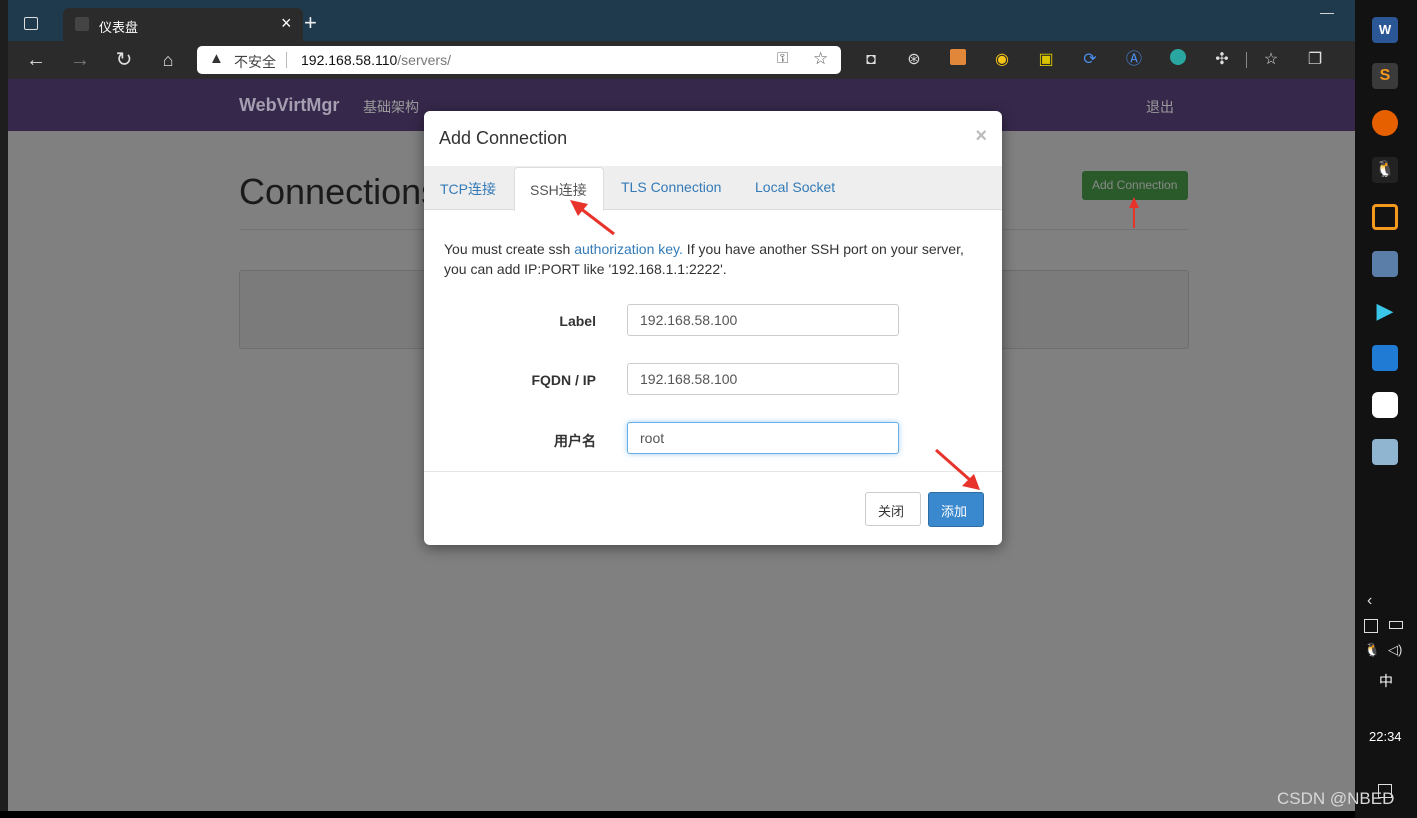 Image resolution: width=1417 pixels, height=818 pixels. What do you see at coordinates (1385, 76) in the screenshot?
I see `sublime-icon: S` at bounding box center [1385, 76].